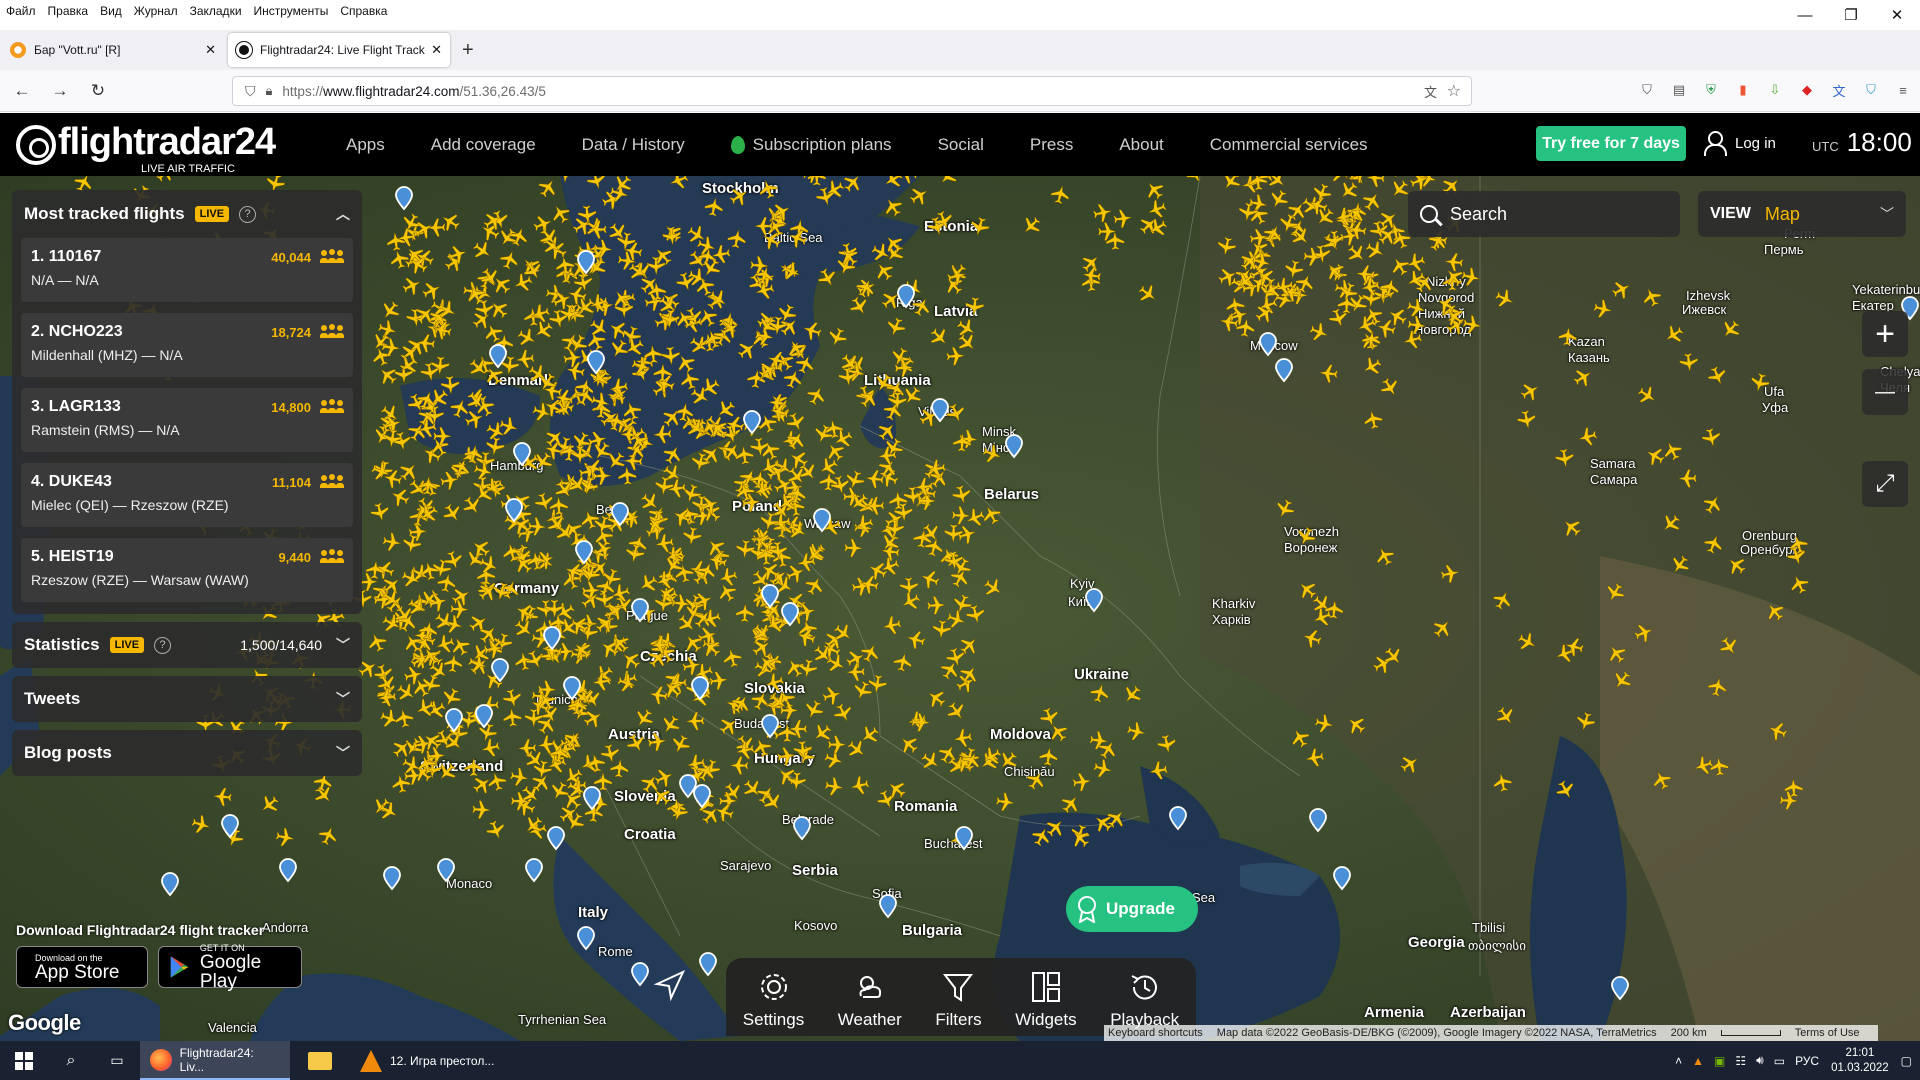  I want to click on chevron-down-icon: ﹀, so click(343, 645).